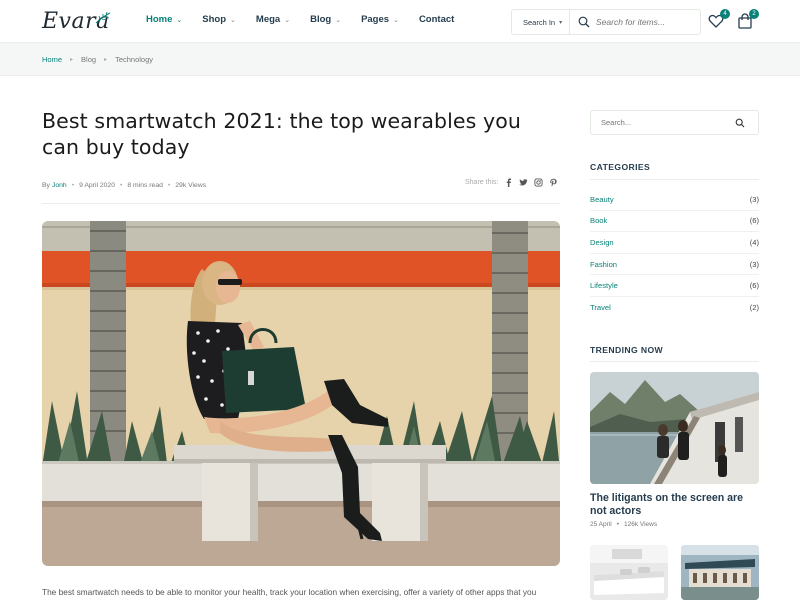  I want to click on breadcrumb-bar: Home ▸ Blog ▸ Technology, so click(400, 59).